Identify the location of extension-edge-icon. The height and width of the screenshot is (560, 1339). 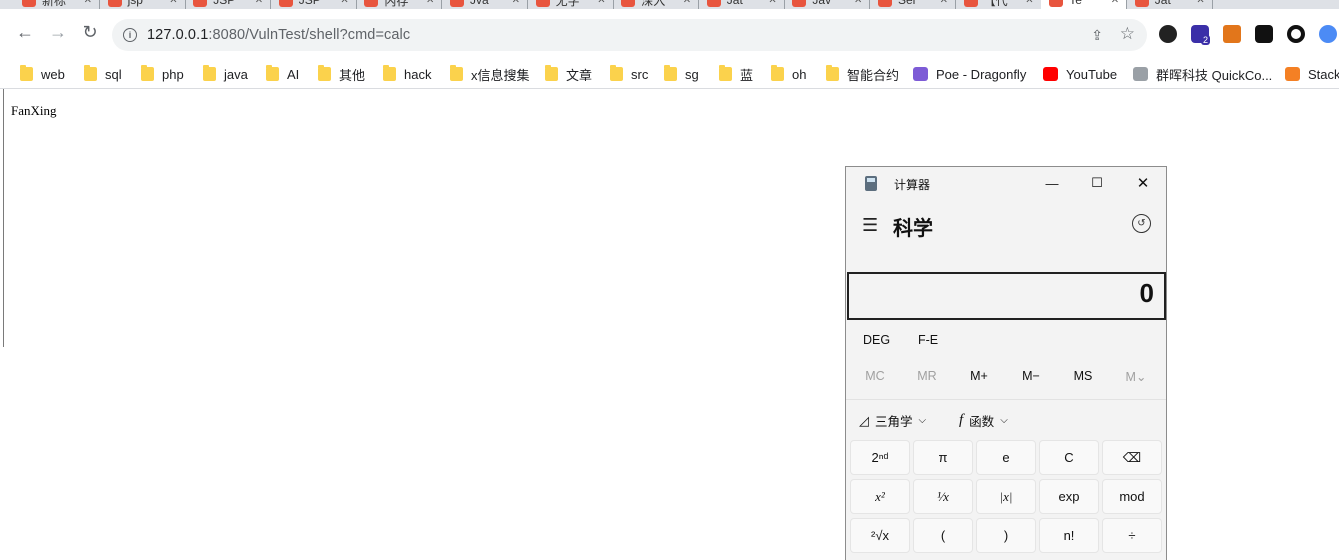
(1328, 34).